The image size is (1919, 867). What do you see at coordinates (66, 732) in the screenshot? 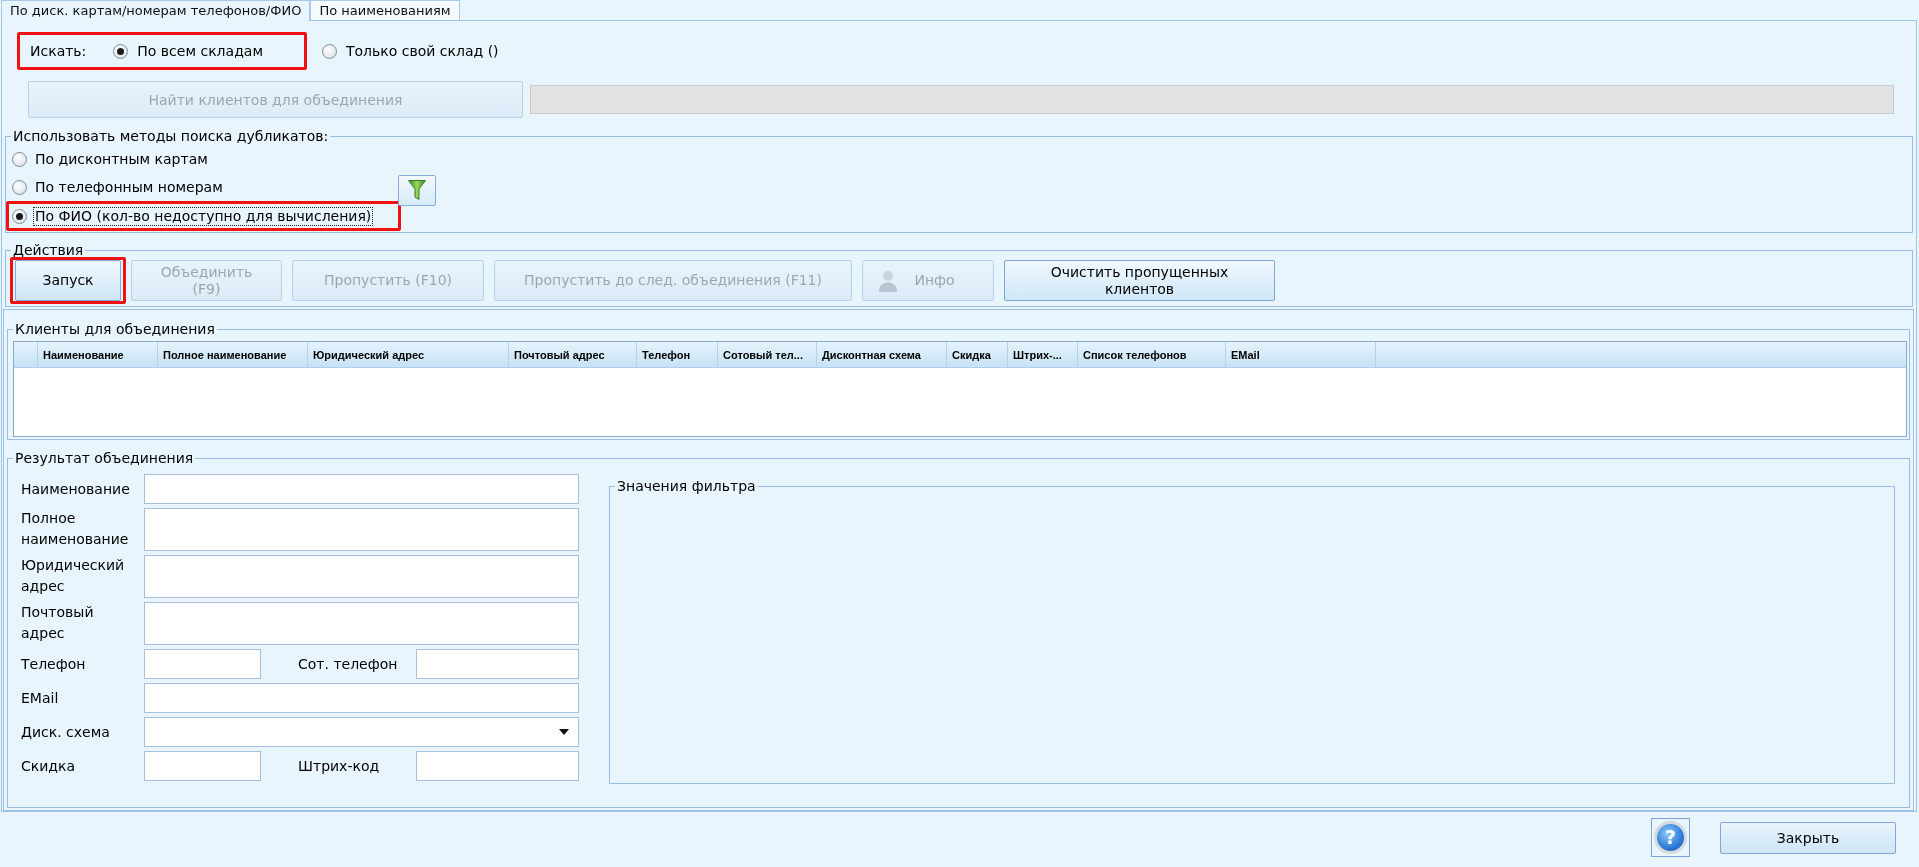
I see `field-label: Диск. схема` at bounding box center [66, 732].